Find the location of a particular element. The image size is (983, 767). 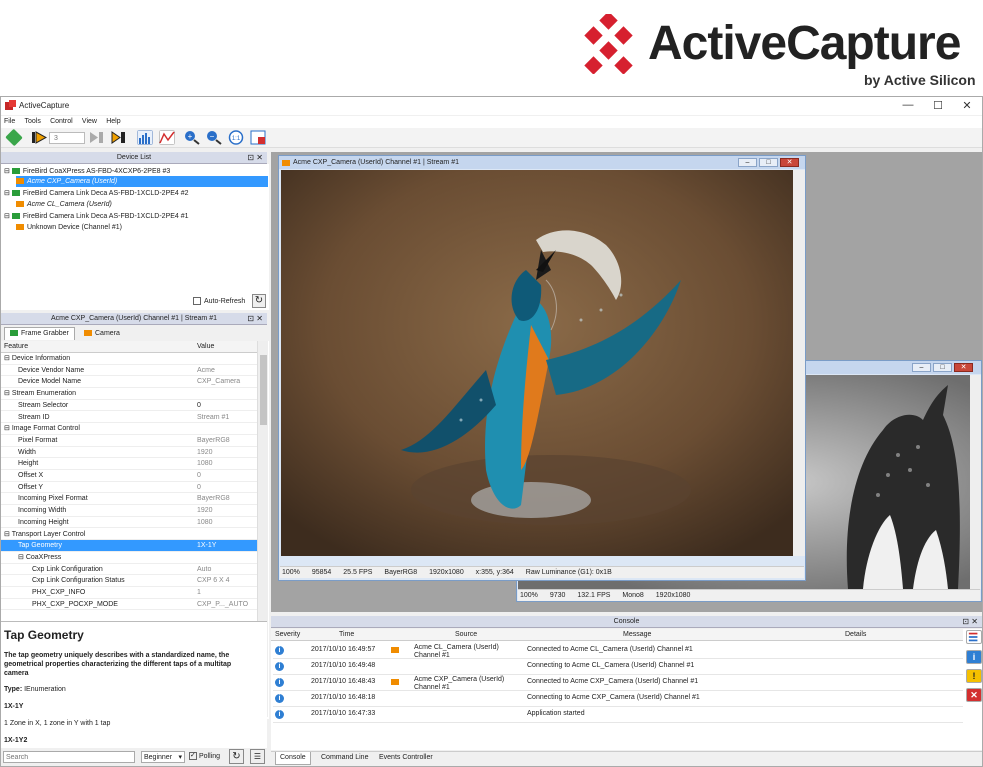

tab-camera: Camera is located at coordinates (102, 334).